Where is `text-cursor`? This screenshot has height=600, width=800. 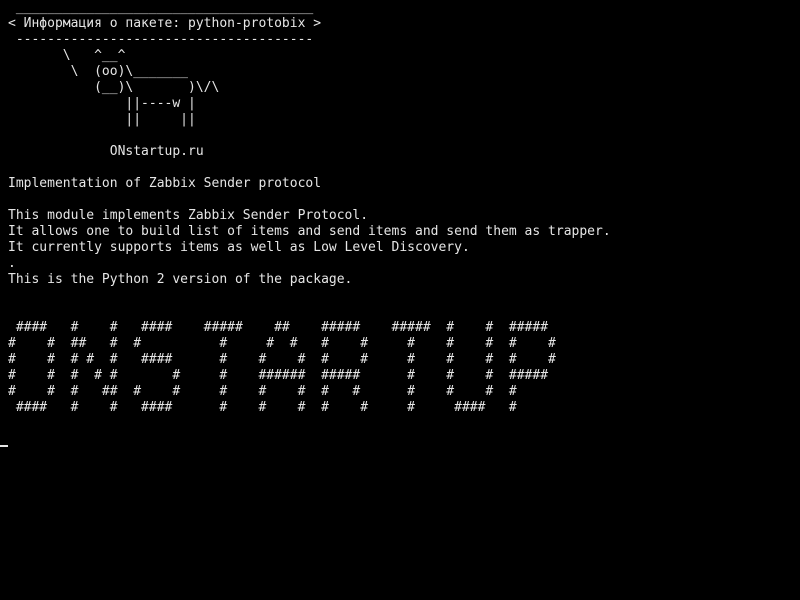
text-cursor is located at coordinates (4, 446).